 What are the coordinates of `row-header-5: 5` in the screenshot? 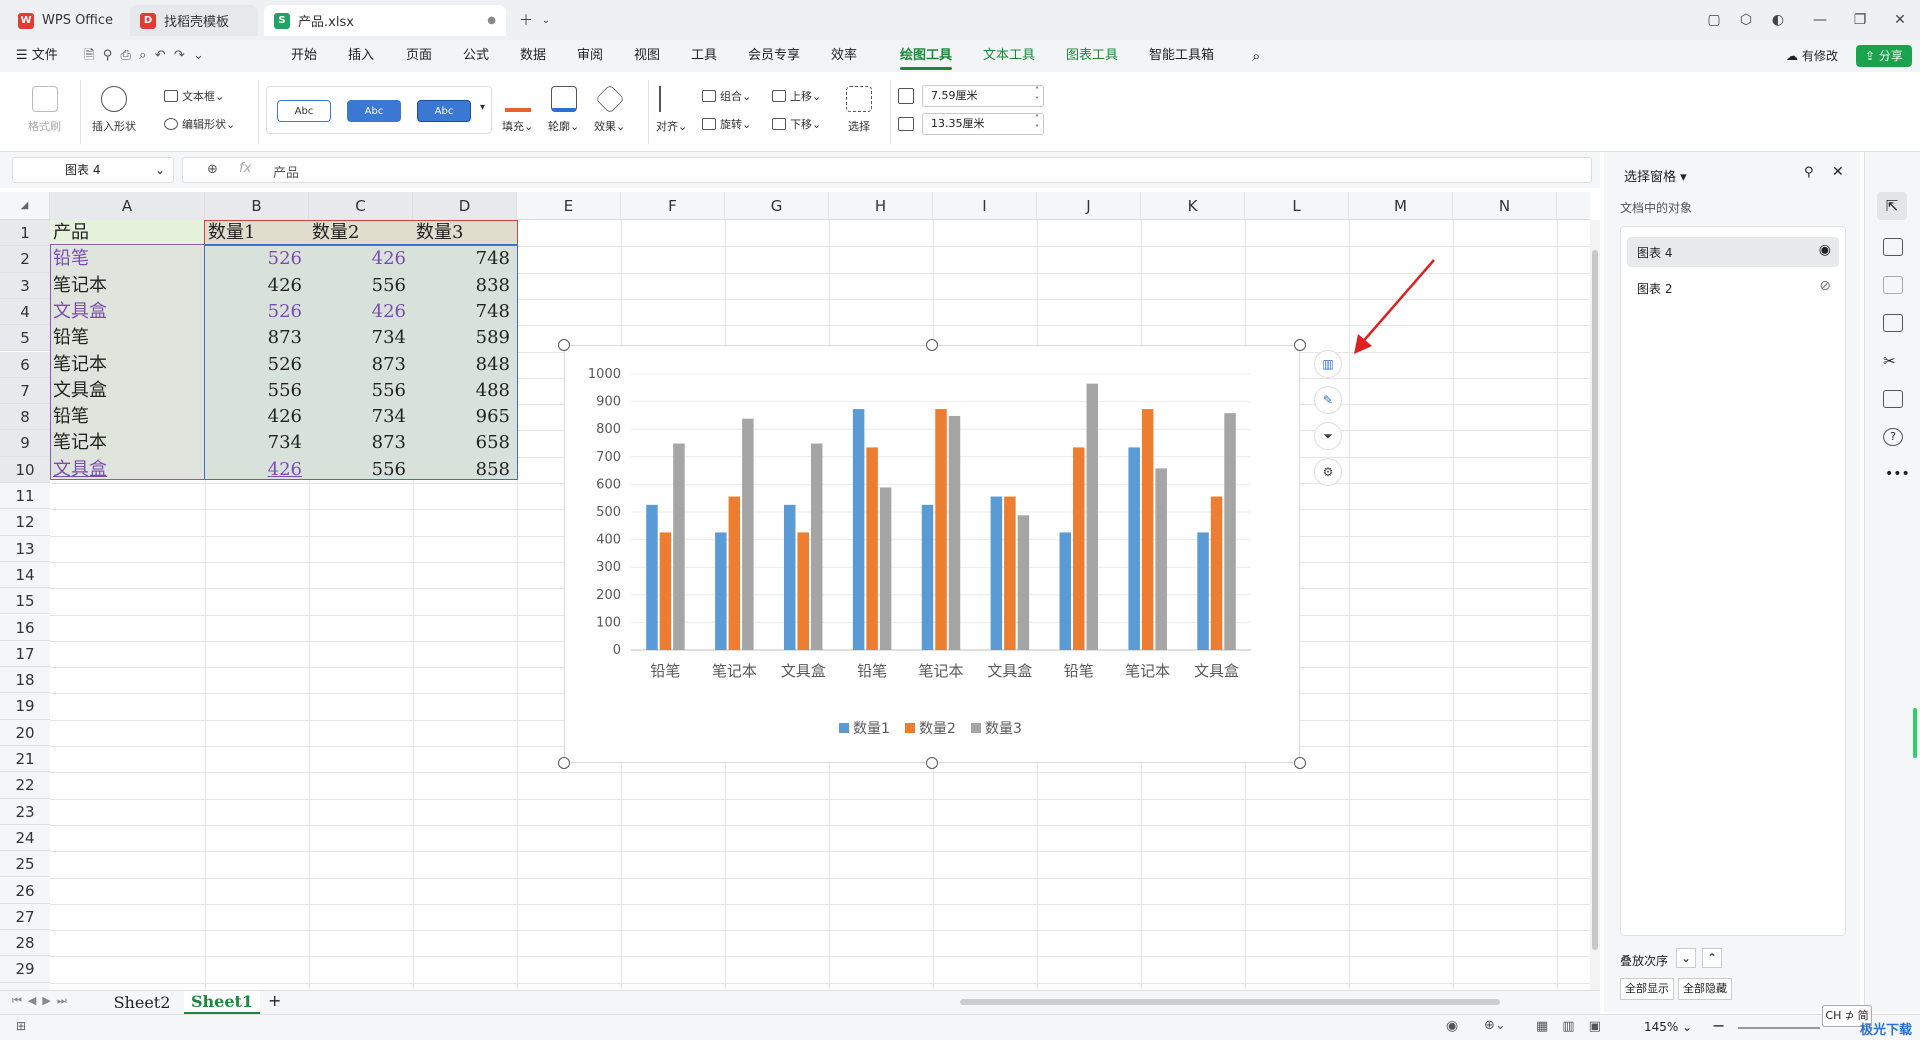 It's located at (25, 338).